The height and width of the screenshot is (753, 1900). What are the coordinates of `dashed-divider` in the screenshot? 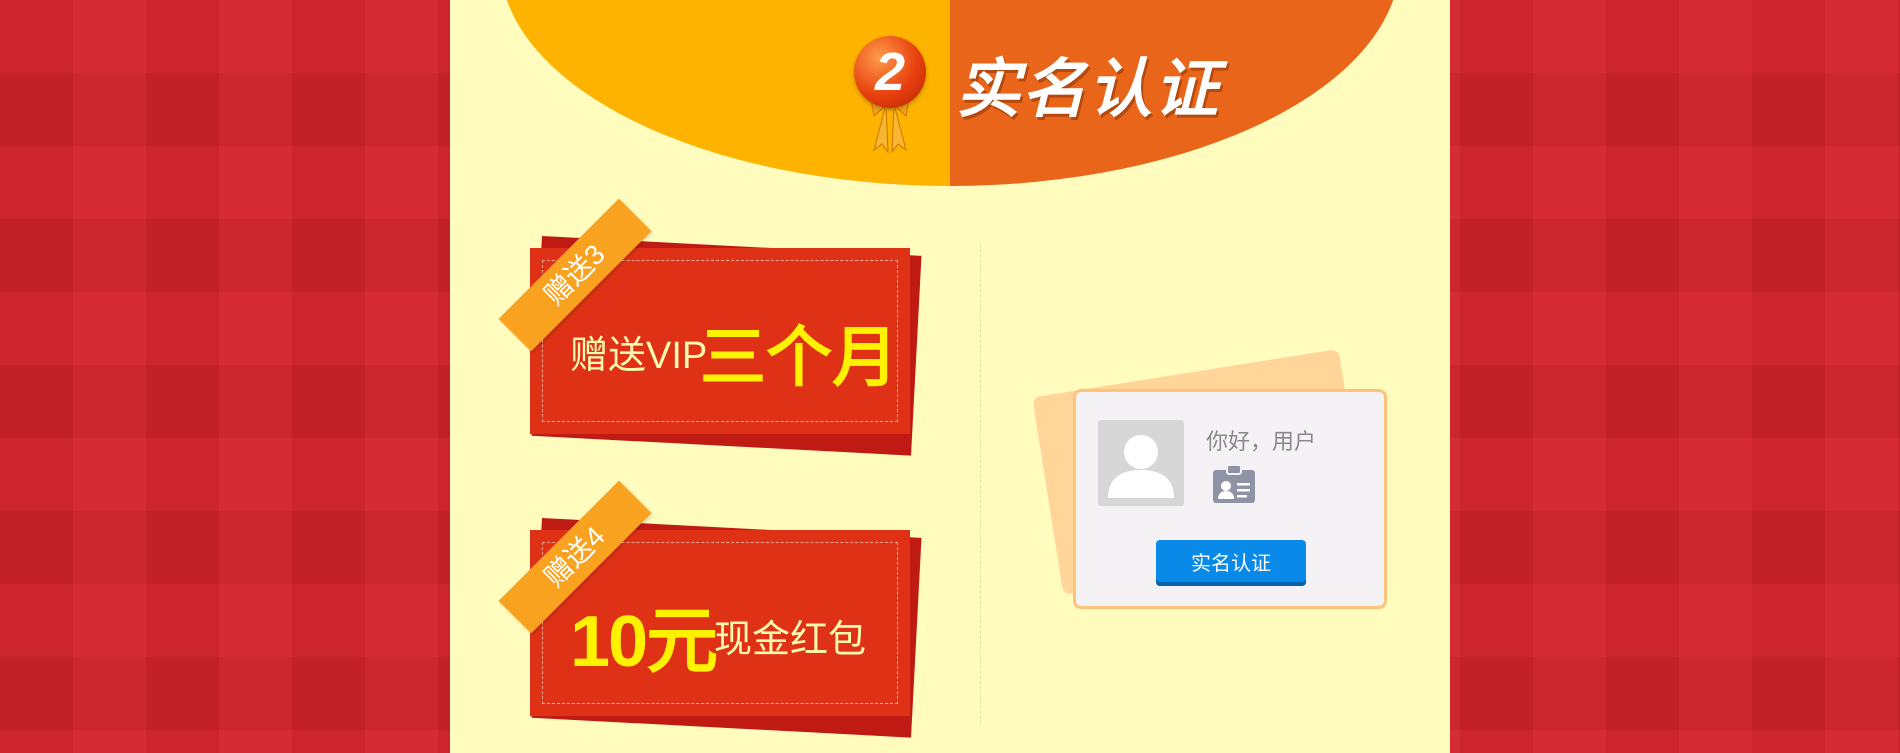 It's located at (980, 484).